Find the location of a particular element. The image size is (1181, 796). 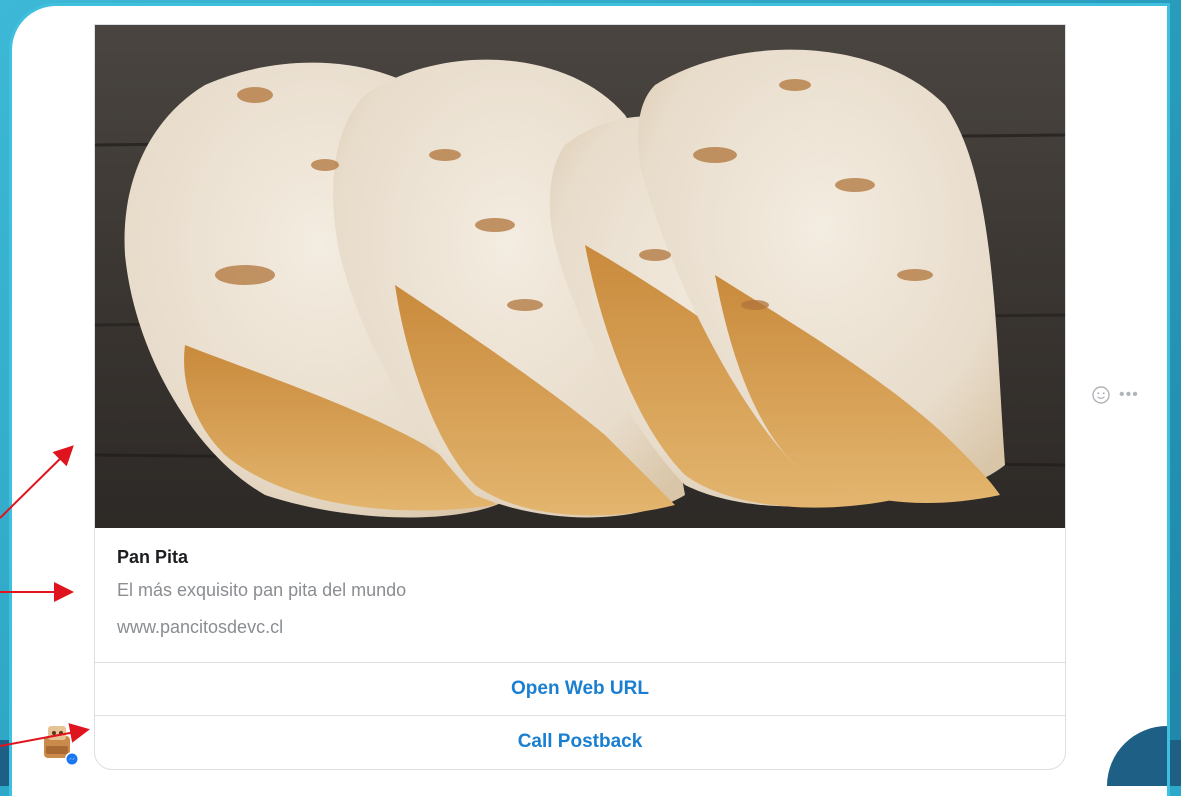

card-title: Pan Pita is located at coordinates (153, 557).